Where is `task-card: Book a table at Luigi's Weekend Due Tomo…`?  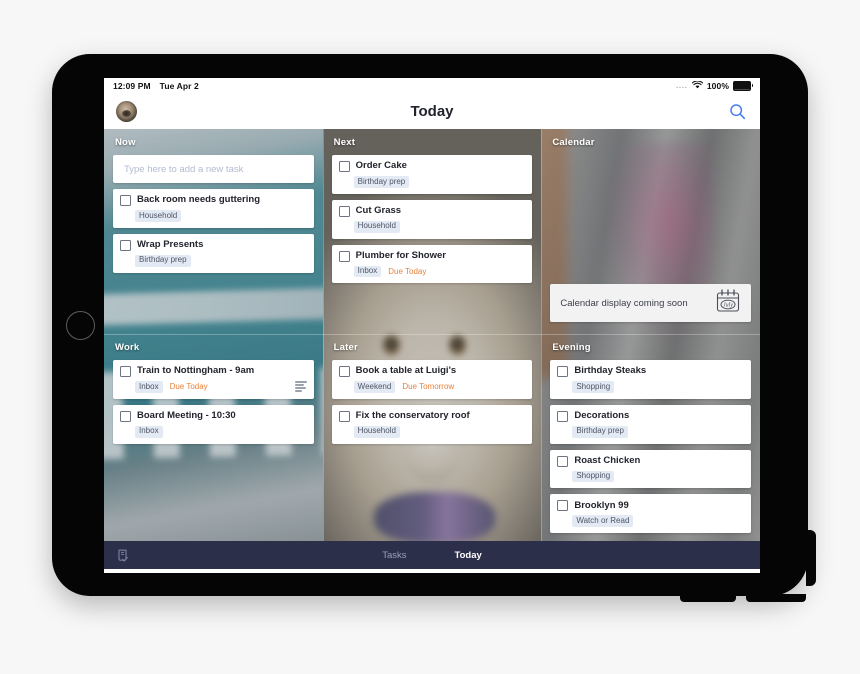
task-card: Book a table at Luigi's Weekend Due Tomo… is located at coordinates (432, 379).